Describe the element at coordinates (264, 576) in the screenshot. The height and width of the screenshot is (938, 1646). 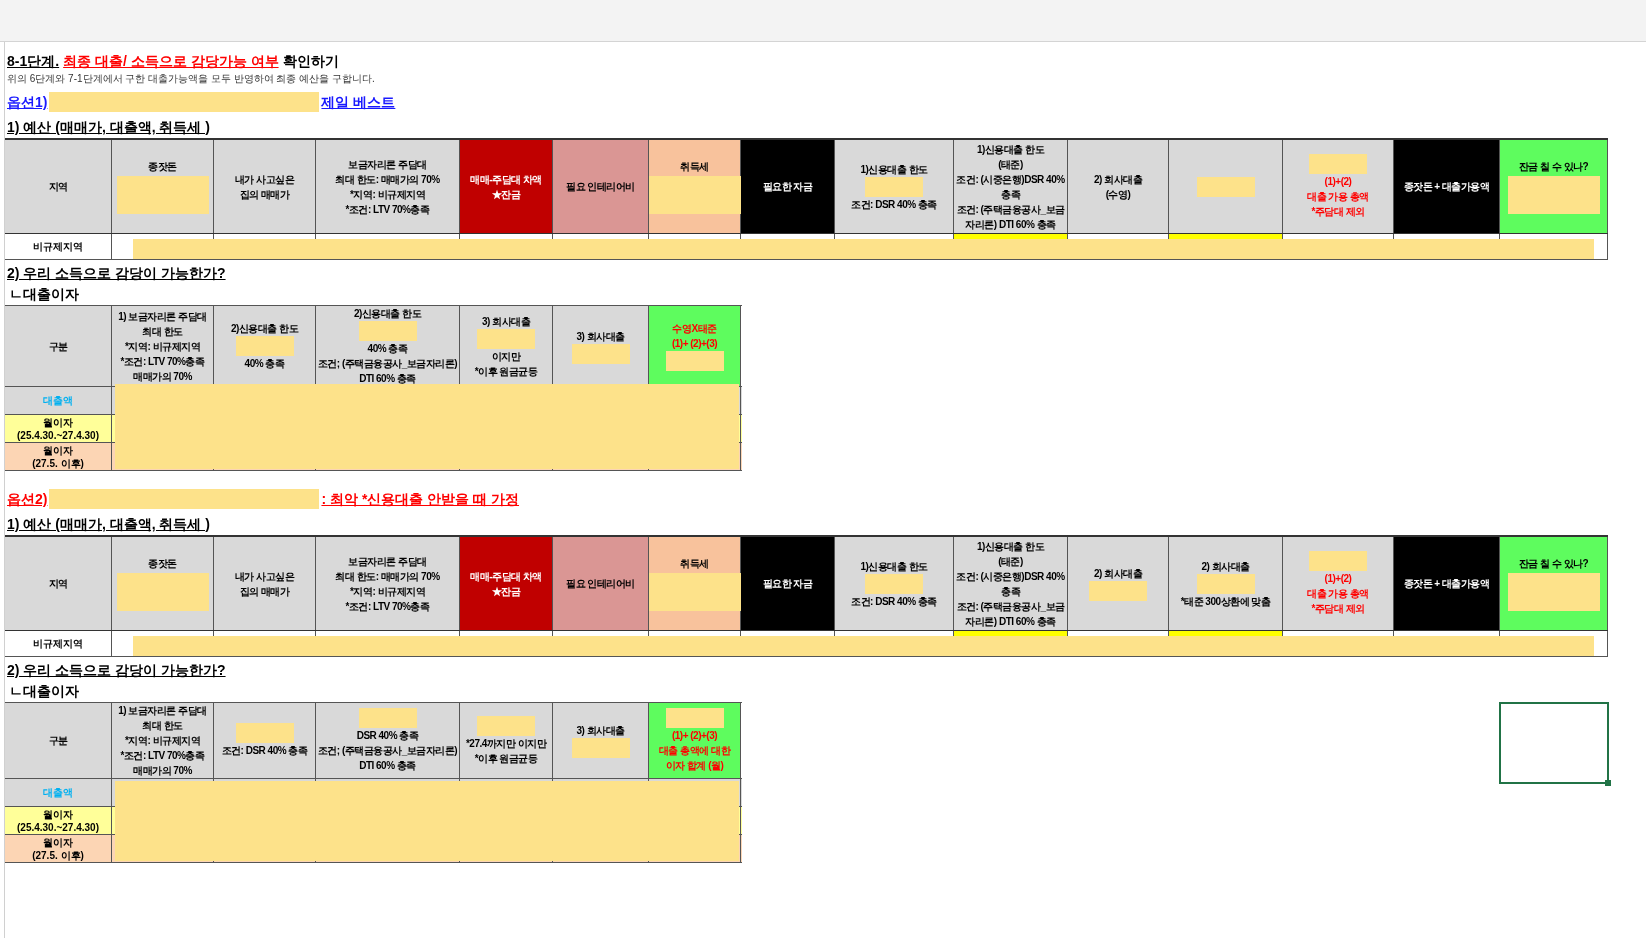
I see `header-text: 내가 사고싶은` at that location.